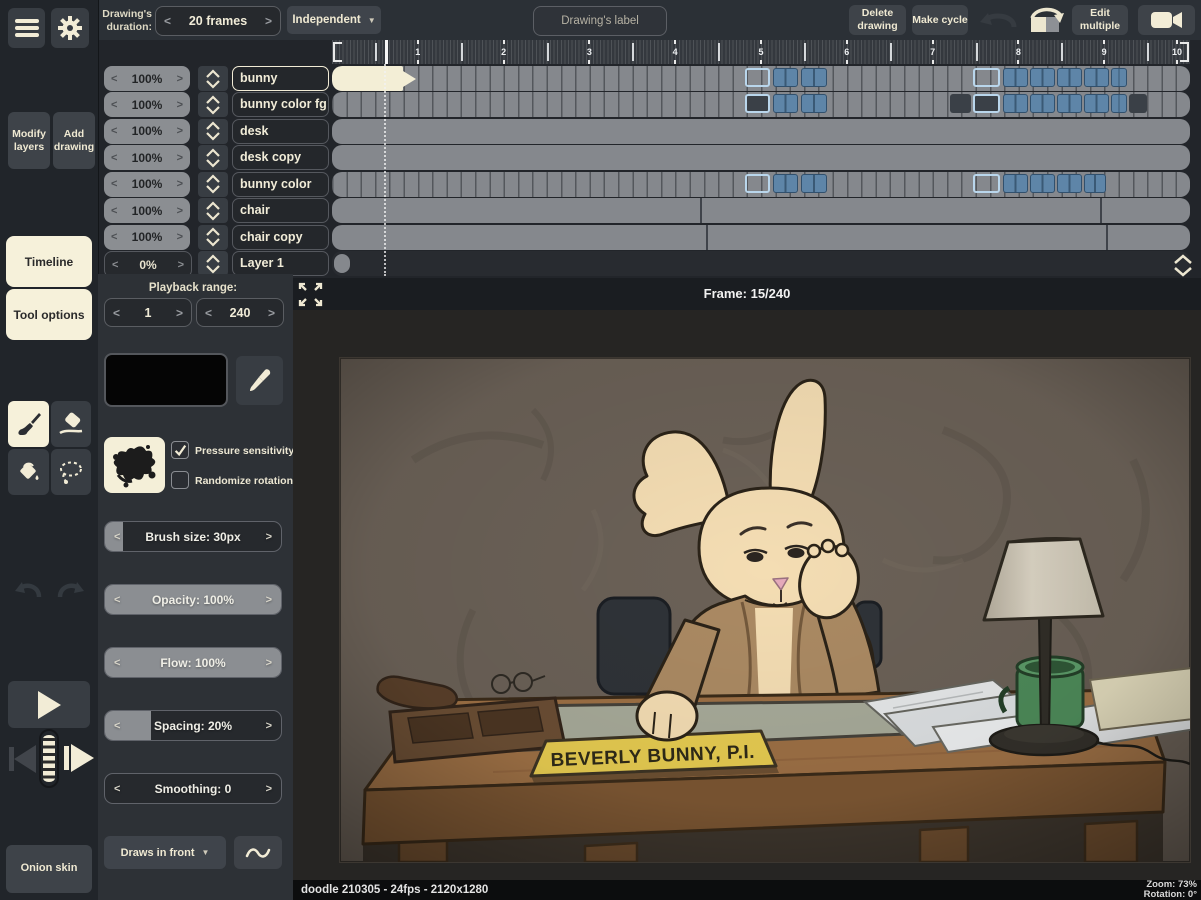 Image resolution: width=1201 pixels, height=900 pixels. I want to click on tab-tool-options: Tool options, so click(49, 314).